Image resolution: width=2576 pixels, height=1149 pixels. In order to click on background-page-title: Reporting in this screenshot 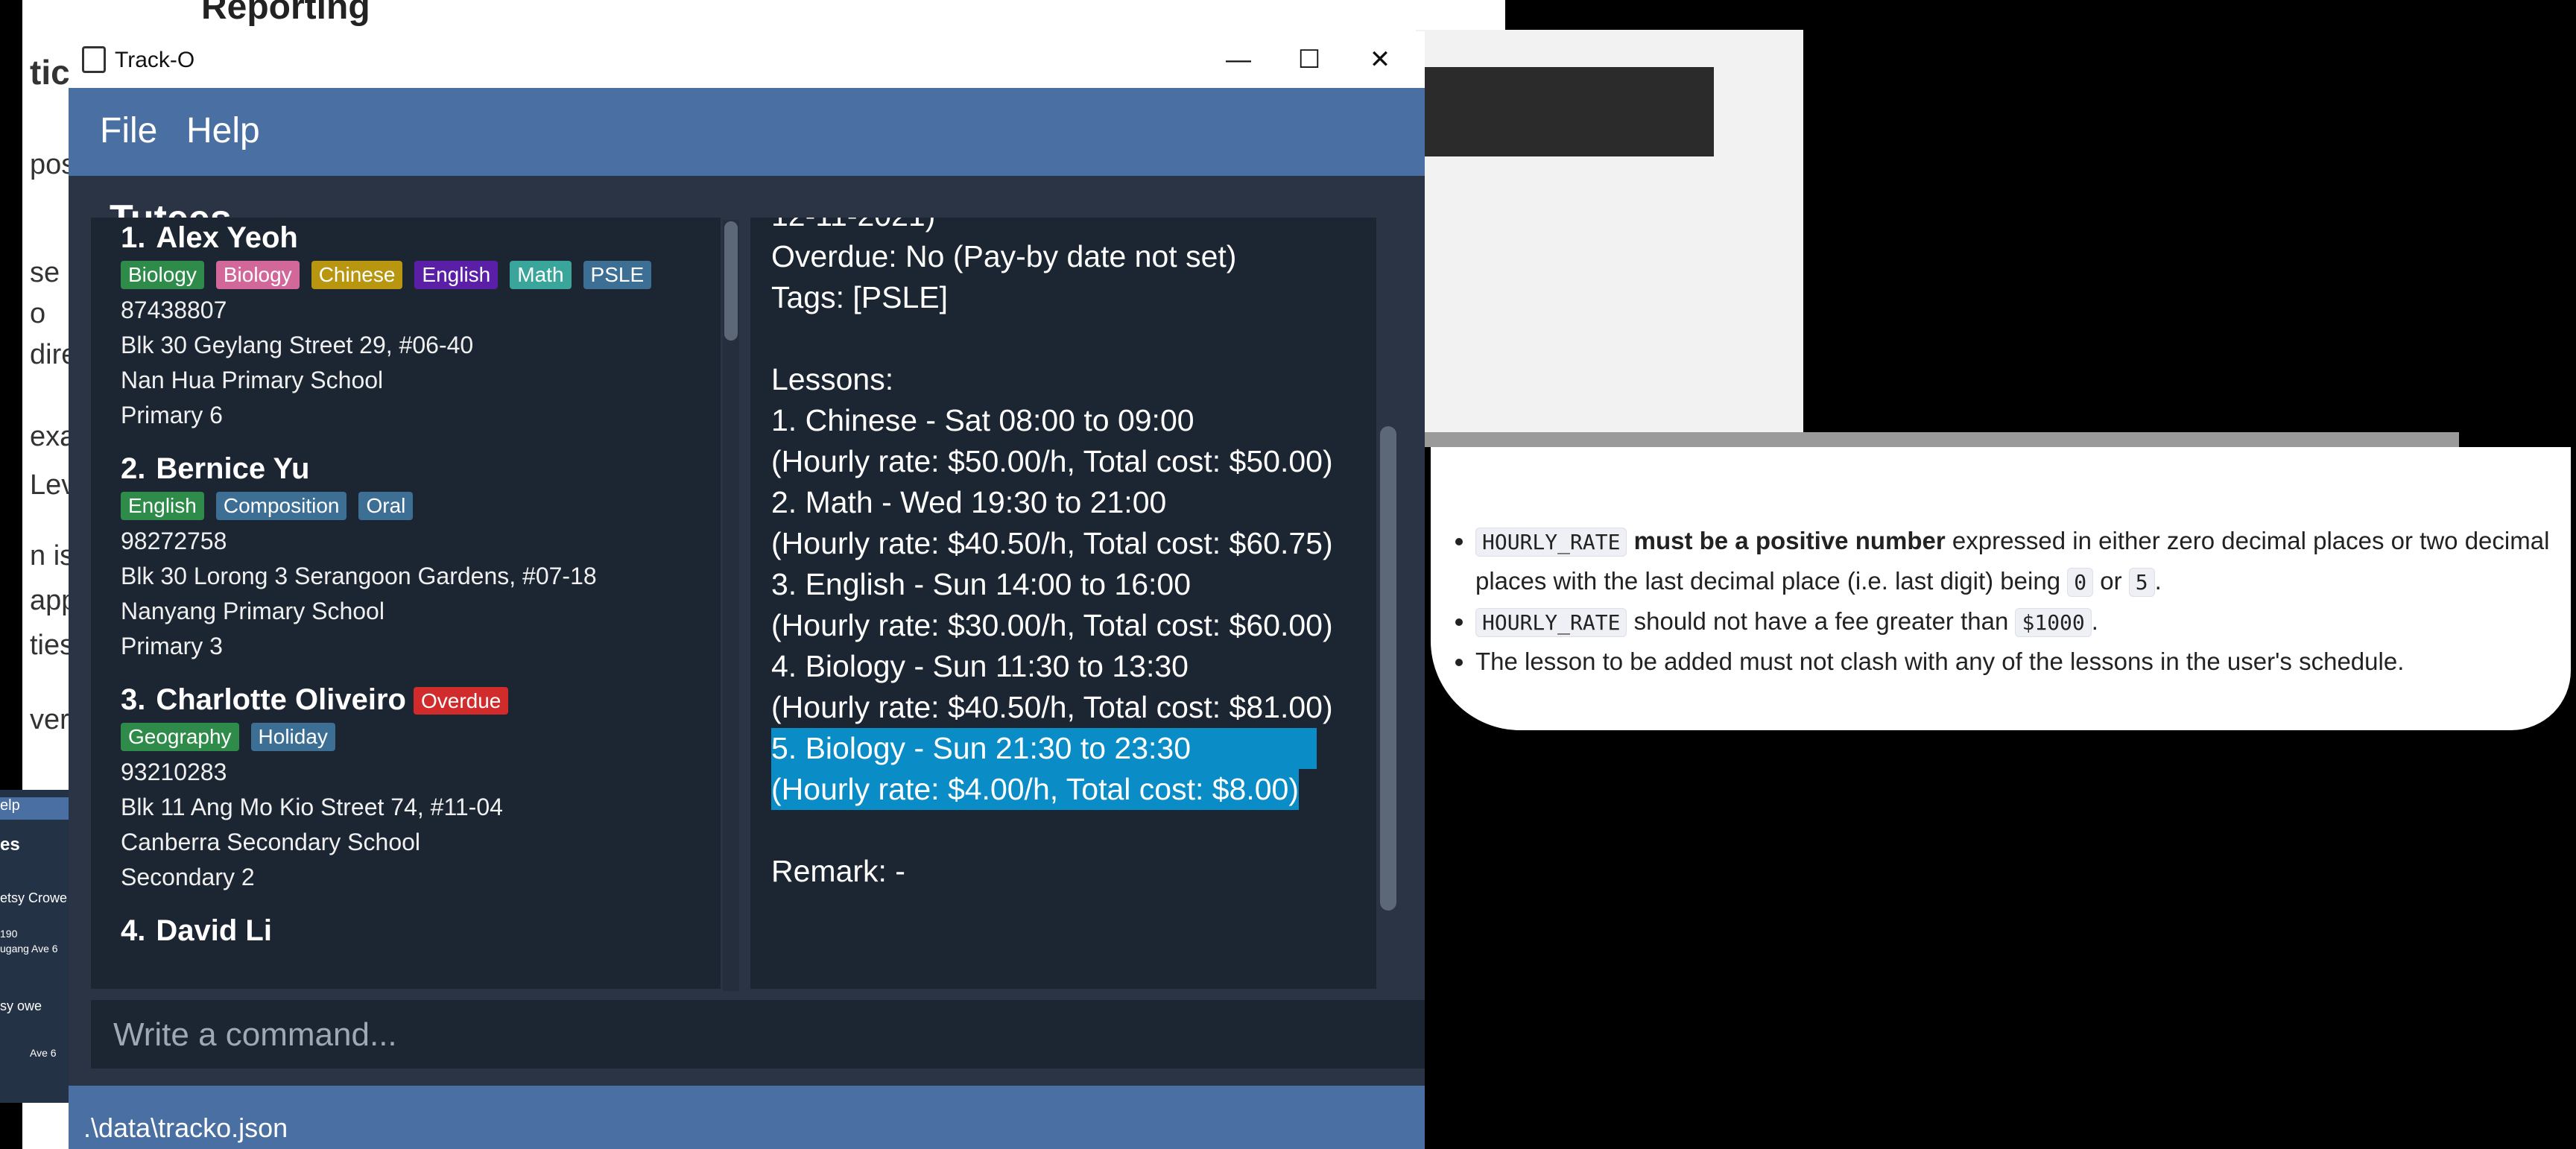, I will do `click(797, 17)`.